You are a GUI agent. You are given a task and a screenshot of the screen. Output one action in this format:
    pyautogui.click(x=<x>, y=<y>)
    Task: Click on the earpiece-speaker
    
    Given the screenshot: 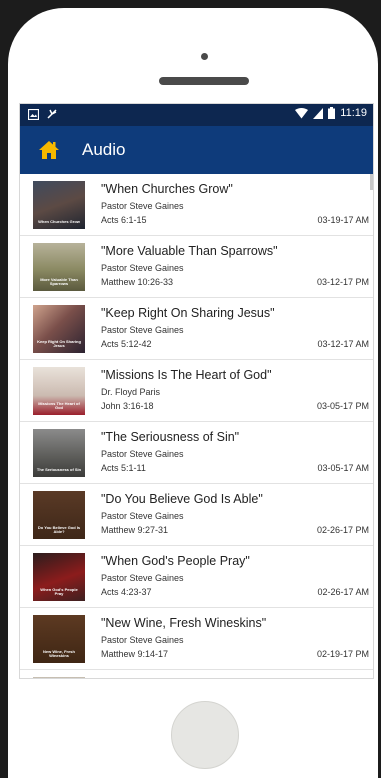 What is the action you would take?
    pyautogui.click(x=204, y=81)
    